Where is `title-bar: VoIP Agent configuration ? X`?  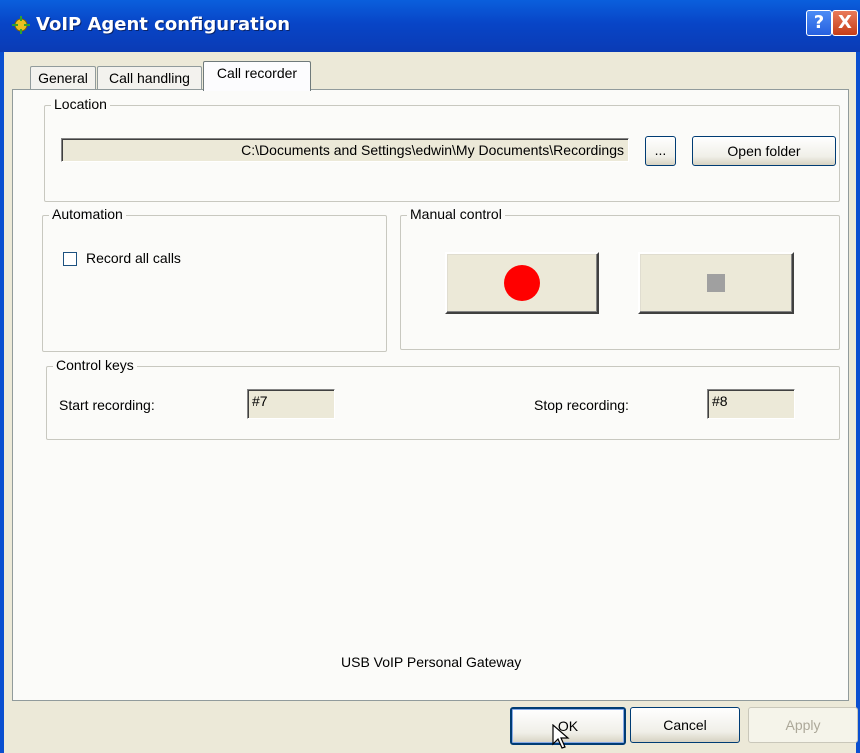 title-bar: VoIP Agent configuration ? X is located at coordinates (430, 26).